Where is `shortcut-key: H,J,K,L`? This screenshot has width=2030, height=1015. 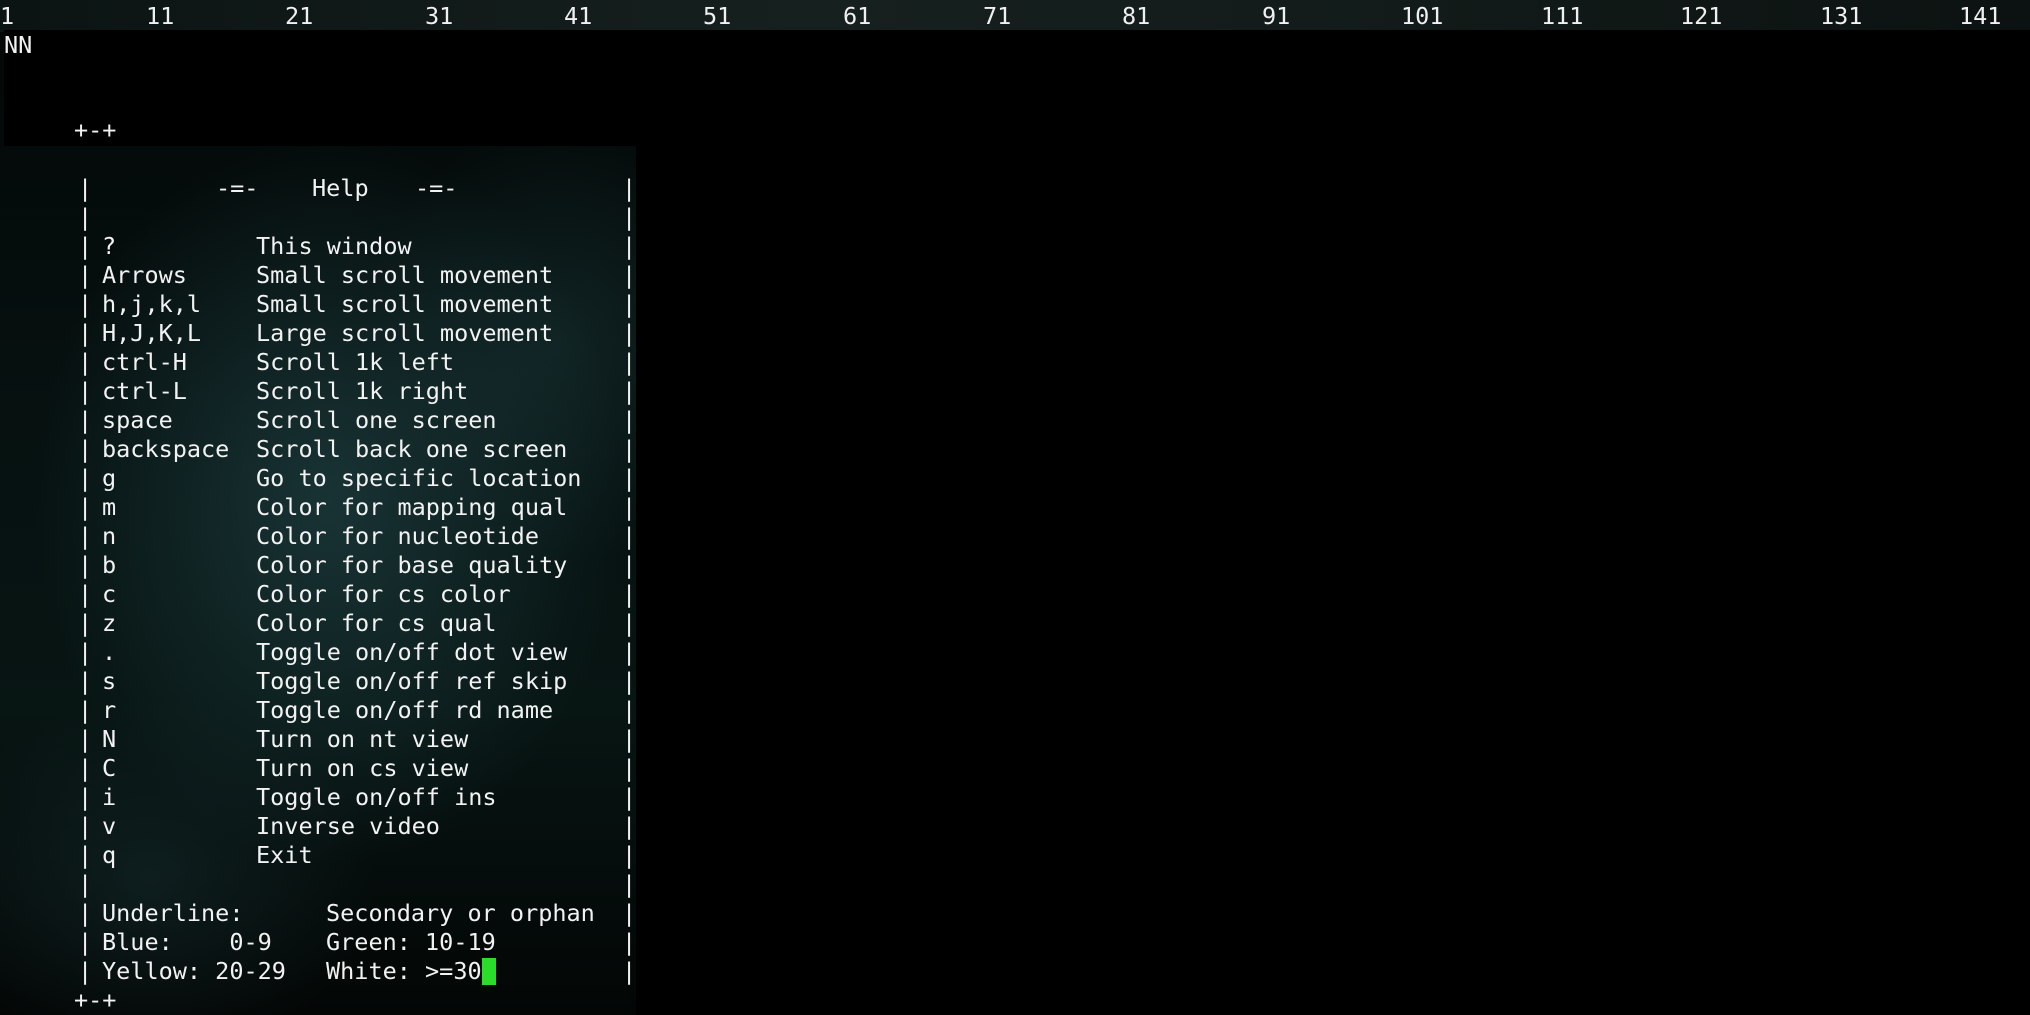
shortcut-key: H,J,K,L is located at coordinates (152, 333).